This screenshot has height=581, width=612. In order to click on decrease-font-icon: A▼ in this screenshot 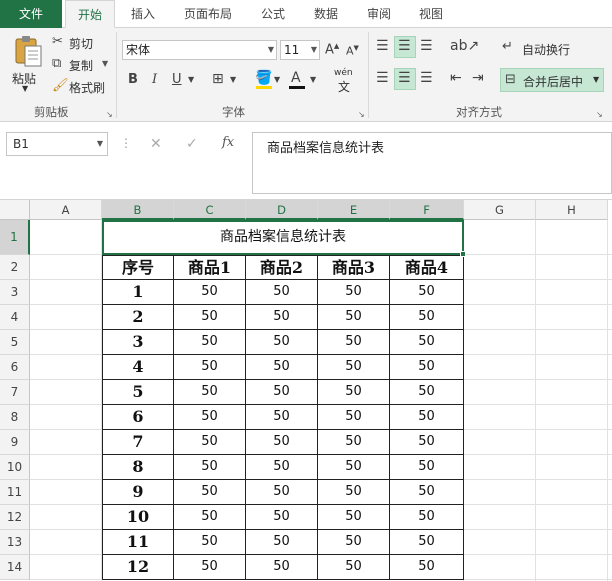, I will do `click(352, 51)`.